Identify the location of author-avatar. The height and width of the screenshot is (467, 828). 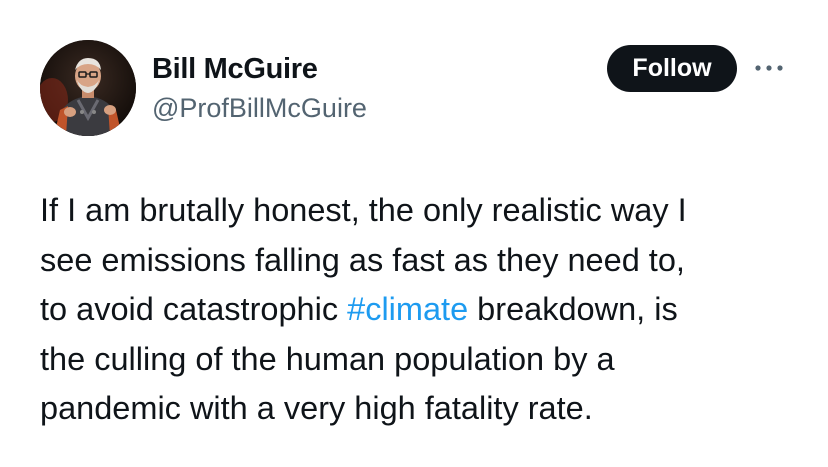
(88, 88).